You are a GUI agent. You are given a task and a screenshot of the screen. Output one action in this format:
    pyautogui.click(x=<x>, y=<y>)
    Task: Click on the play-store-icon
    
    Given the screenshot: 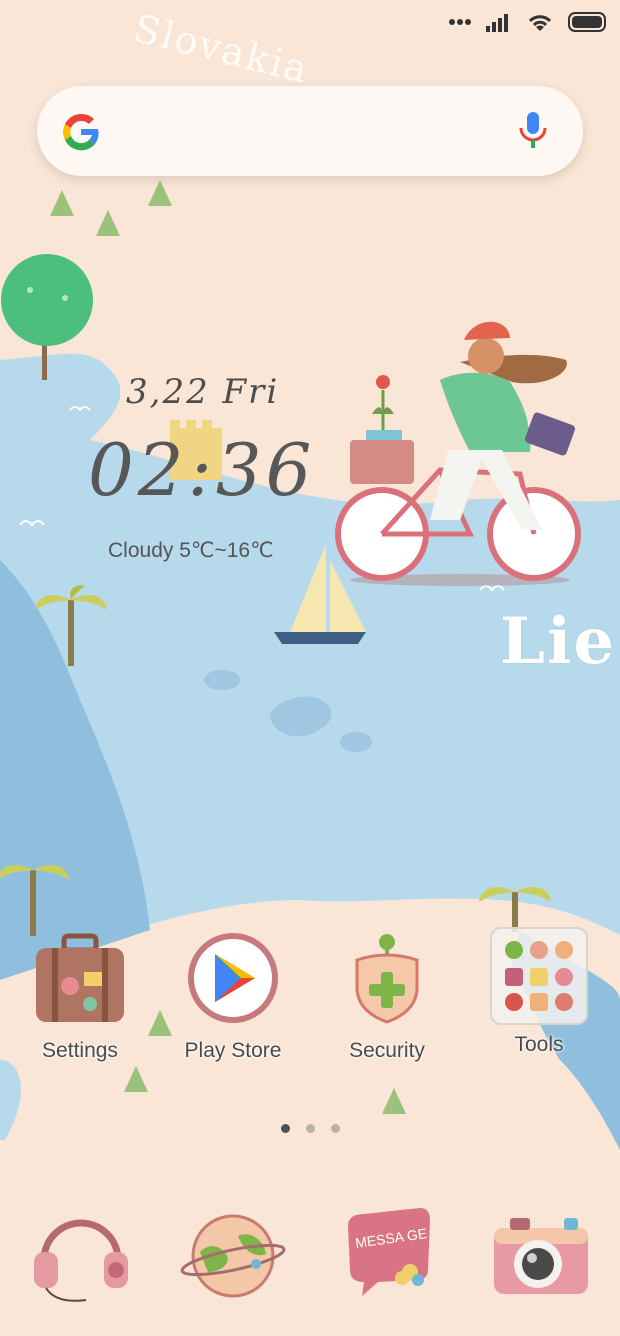 What is the action you would take?
    pyautogui.click(x=233, y=978)
    